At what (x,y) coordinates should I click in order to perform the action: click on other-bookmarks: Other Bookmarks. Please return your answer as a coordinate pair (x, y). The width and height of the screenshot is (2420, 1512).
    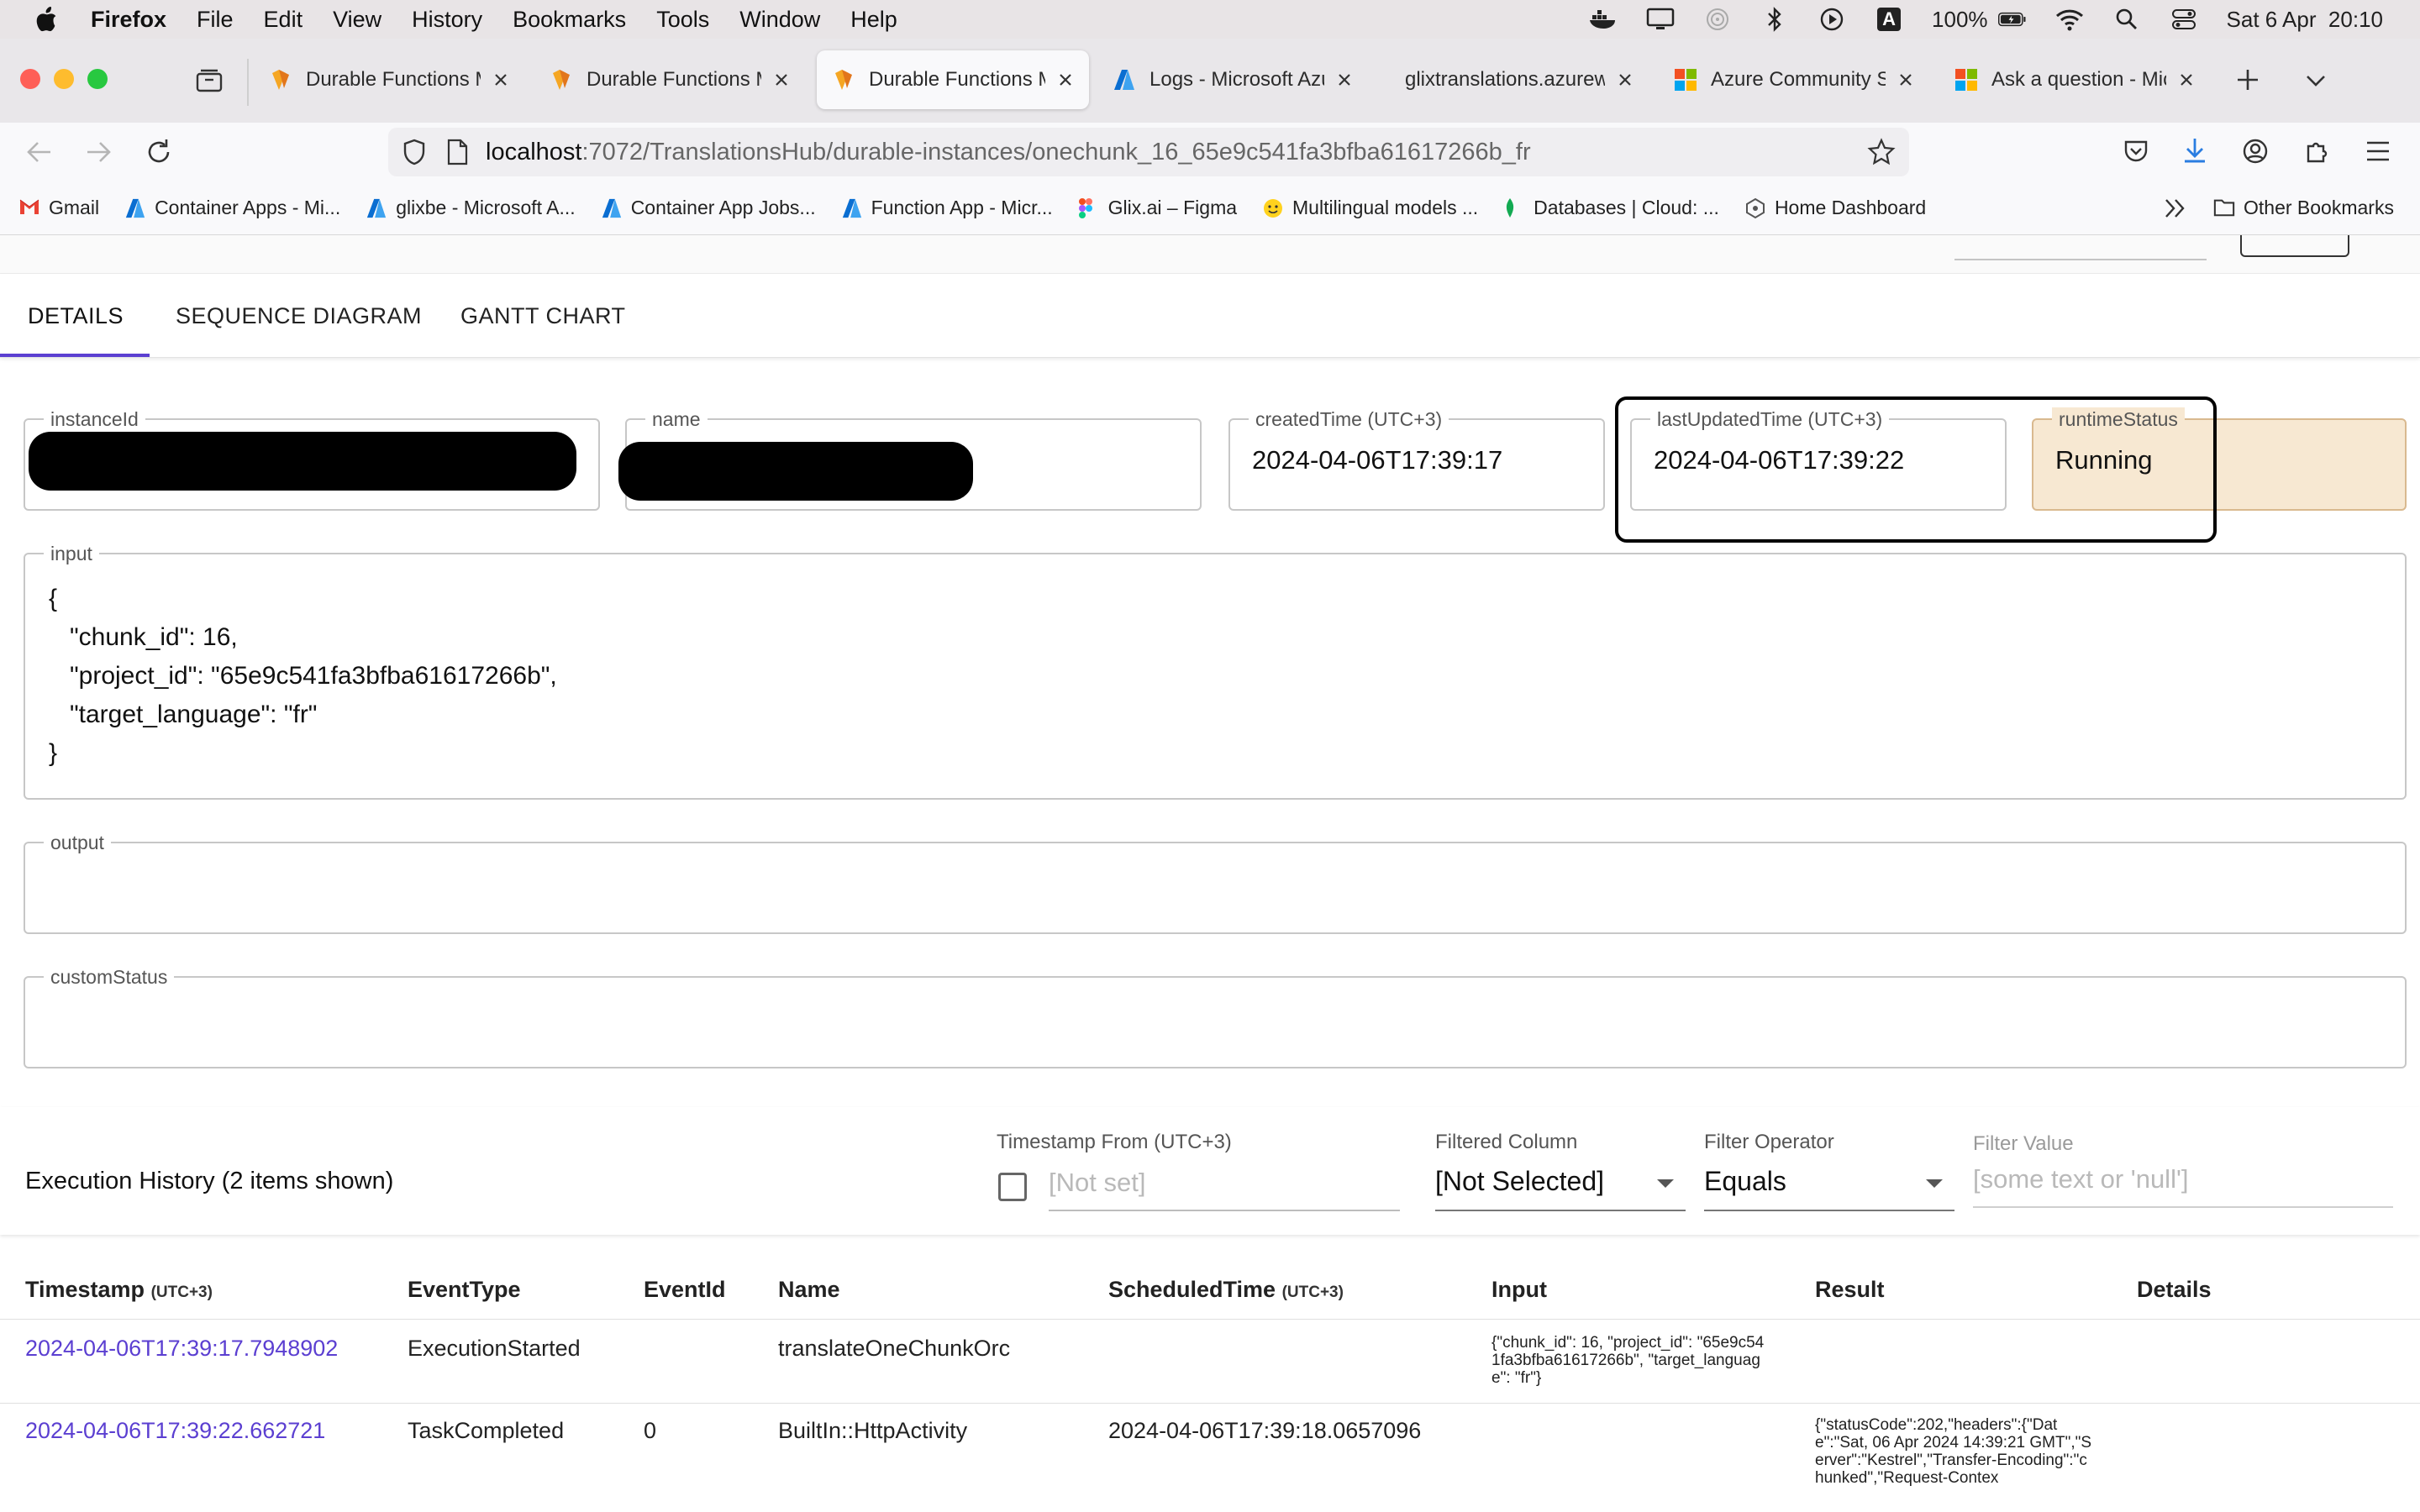
    Looking at the image, I should click on (2303, 208).